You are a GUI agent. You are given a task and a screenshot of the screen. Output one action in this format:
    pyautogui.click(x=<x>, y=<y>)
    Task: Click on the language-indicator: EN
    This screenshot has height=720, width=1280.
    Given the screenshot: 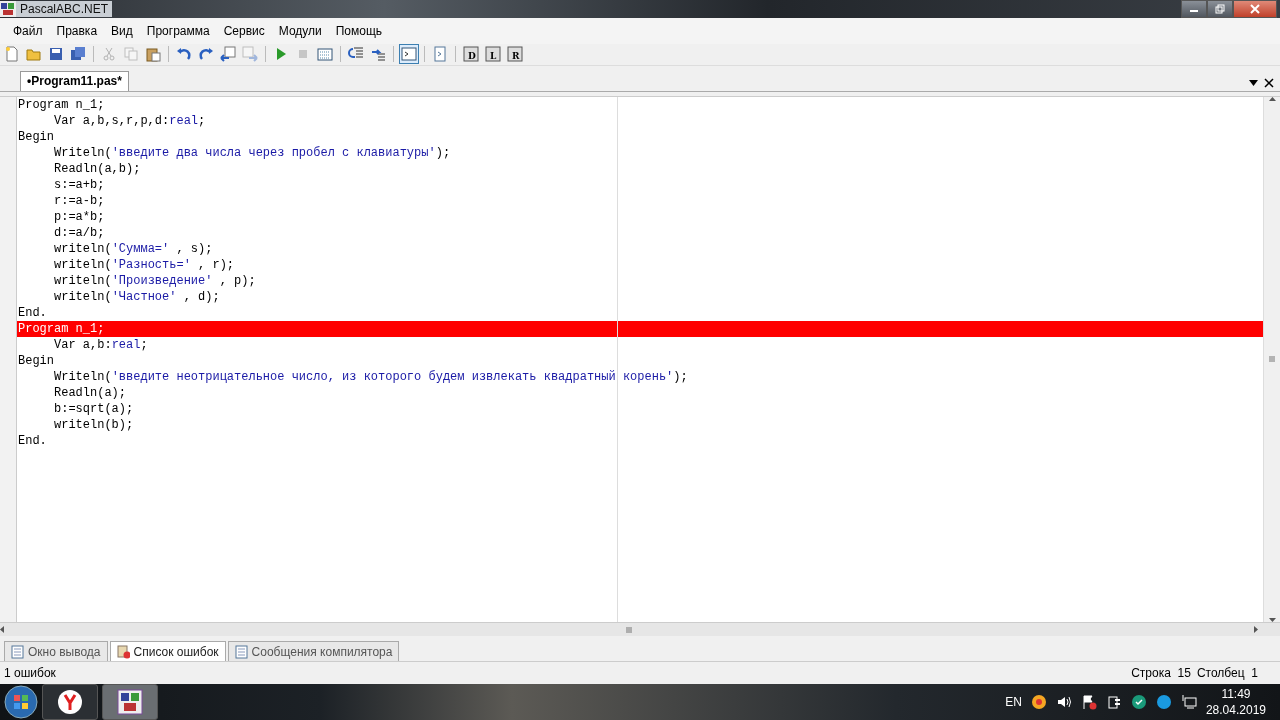 What is the action you would take?
    pyautogui.click(x=1013, y=702)
    